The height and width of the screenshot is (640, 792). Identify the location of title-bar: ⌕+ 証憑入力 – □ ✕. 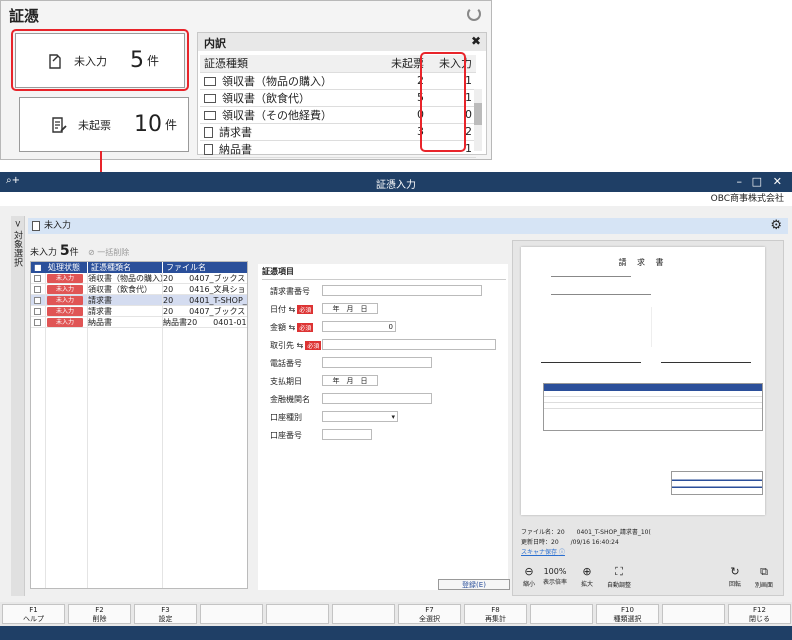
(396, 182).